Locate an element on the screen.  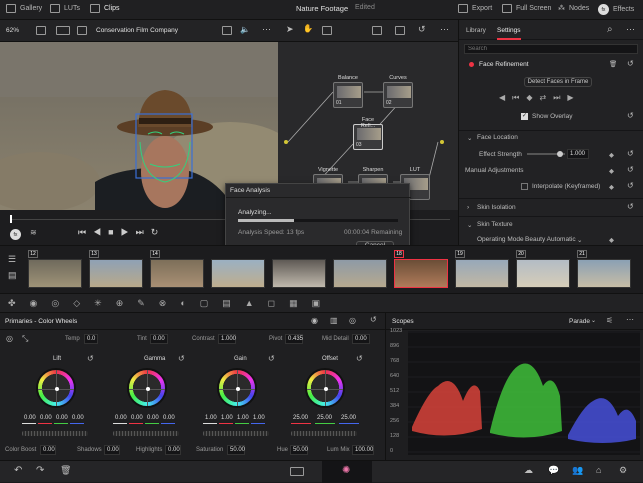
operating-mode-select: Beauty Automatic is located at coordinates (550, 239).